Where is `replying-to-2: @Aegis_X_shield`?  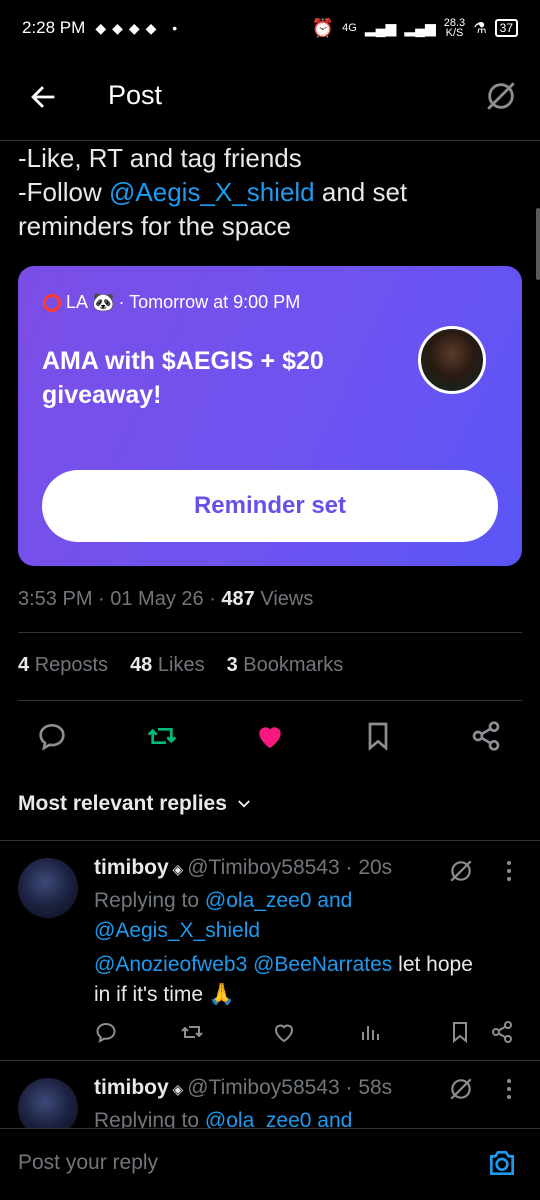 replying-to-2: @Aegis_X_shield is located at coordinates (304, 931).